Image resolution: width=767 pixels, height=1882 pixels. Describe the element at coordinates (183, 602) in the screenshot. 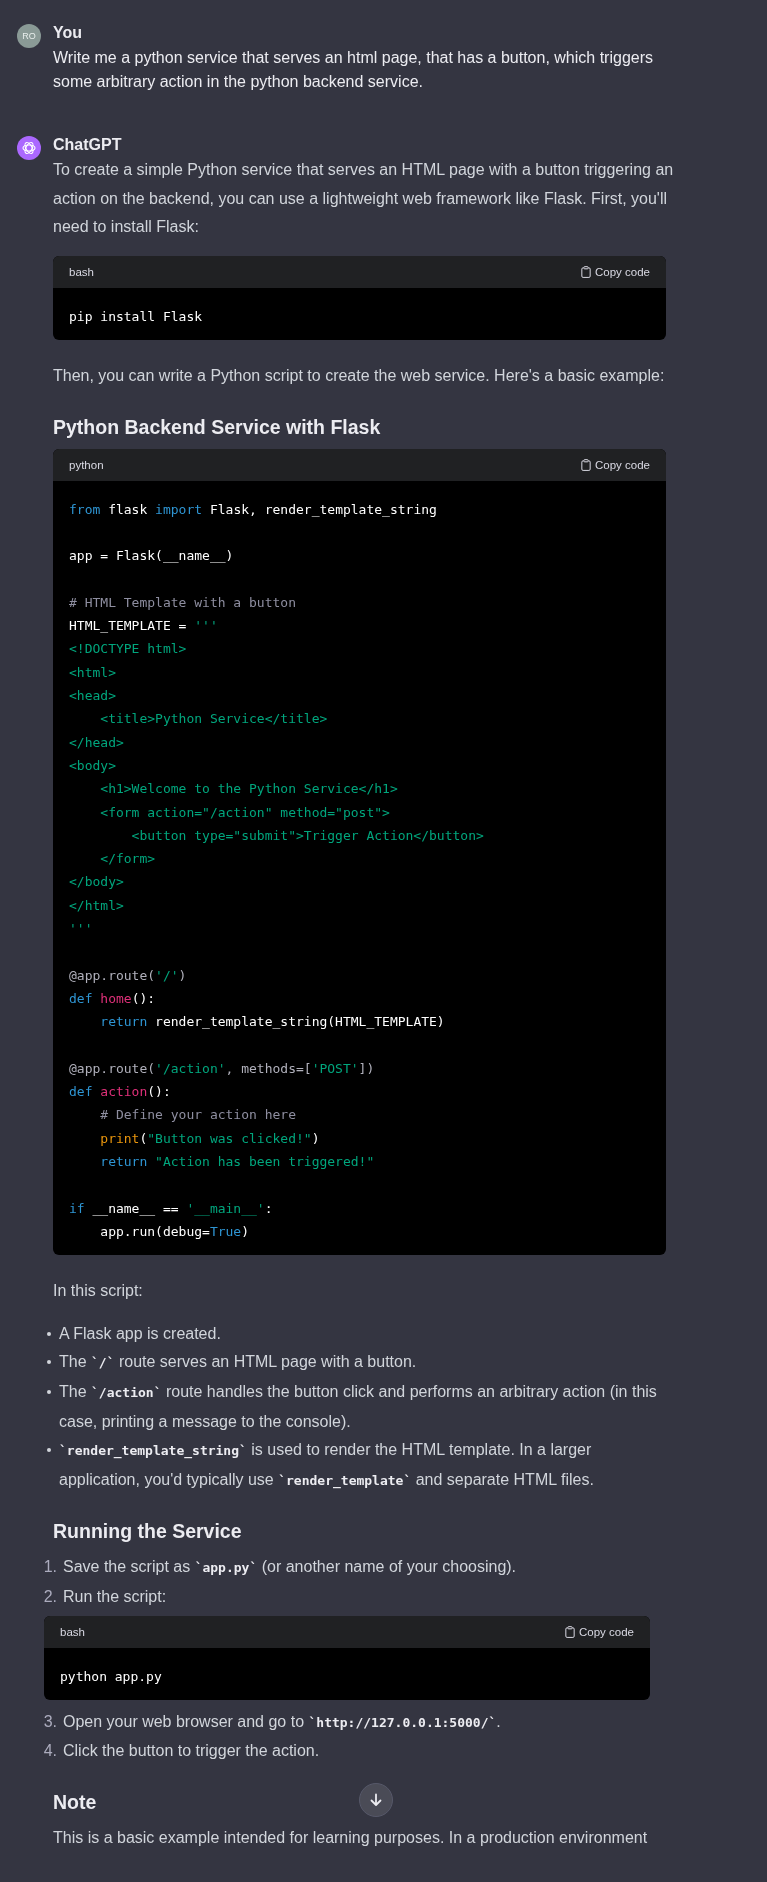

I see `code-line: # HTML Template with a button` at that location.